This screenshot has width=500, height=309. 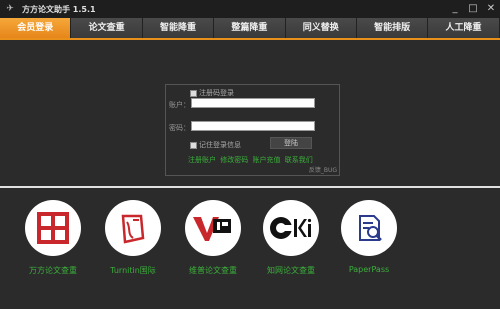 I want to click on register-account-link: 注册账户, so click(x=202, y=160).